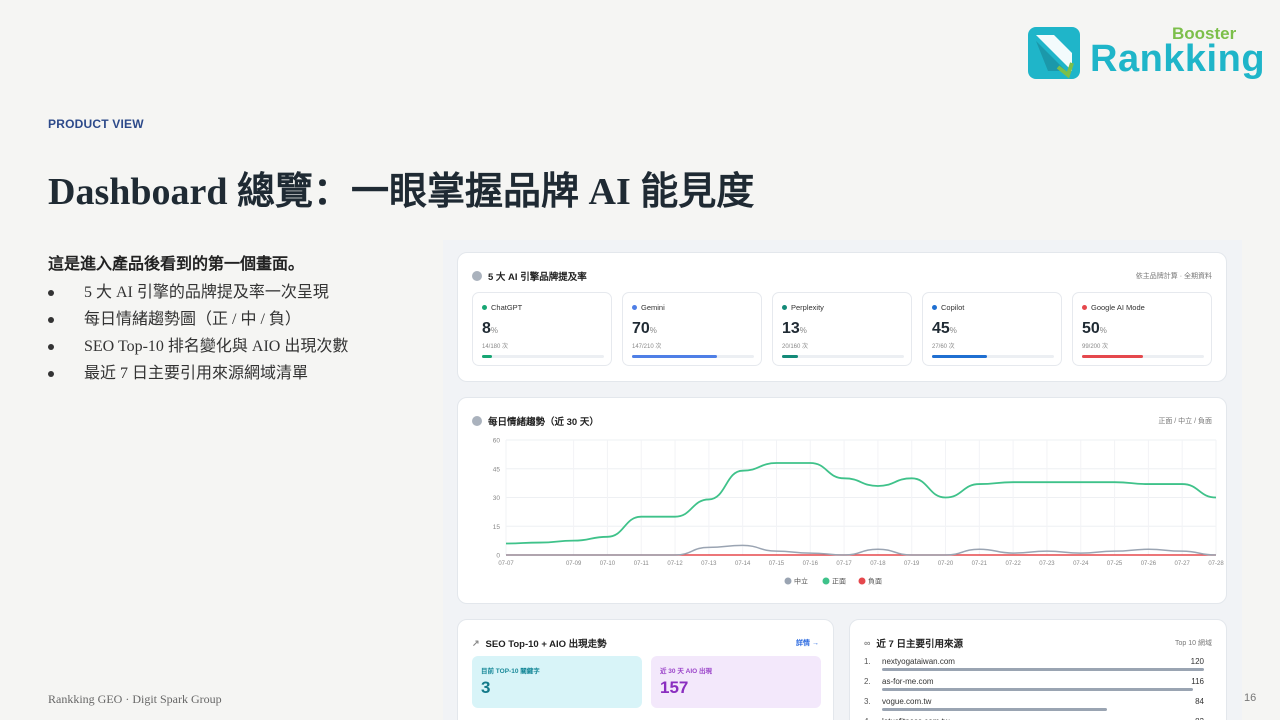 The width and height of the screenshot is (1280, 720). I want to click on engine-card: ChatGPT 8% 14/180 次, so click(542, 329).